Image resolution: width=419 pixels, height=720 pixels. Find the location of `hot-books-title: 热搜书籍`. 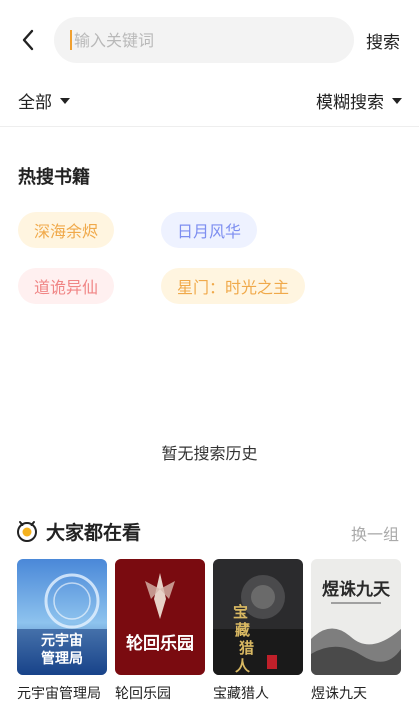

hot-books-title: 热搜书籍 is located at coordinates (54, 177).